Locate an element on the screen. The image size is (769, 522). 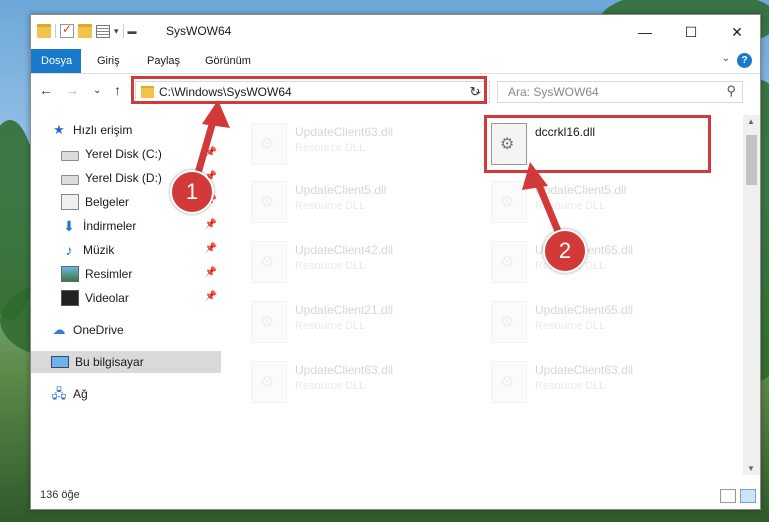
callout-badge-2: 2 is located at coordinates (565, 251).